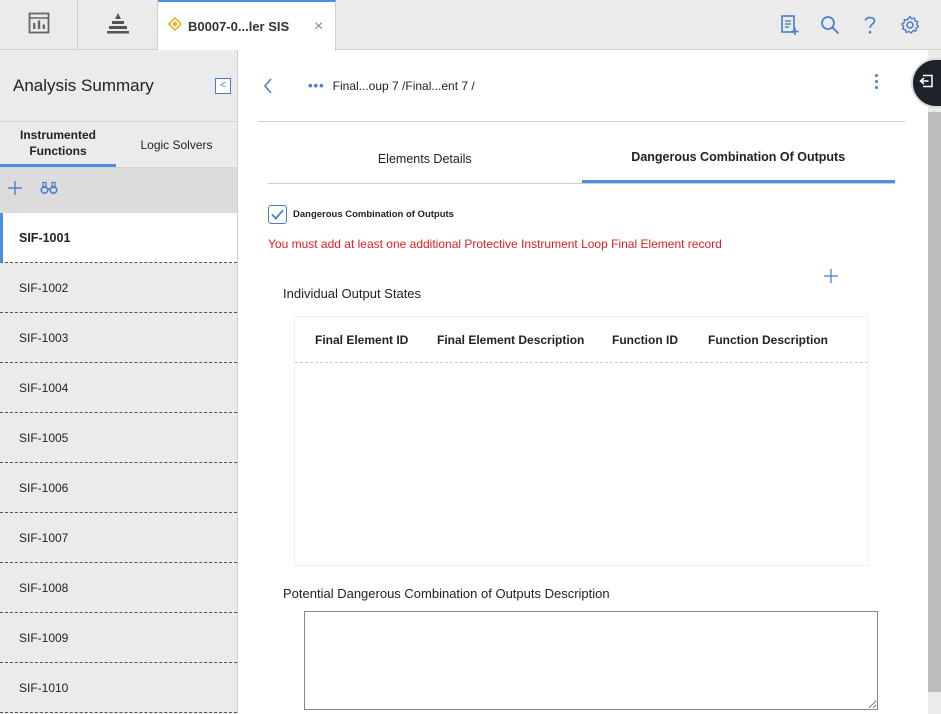 The width and height of the screenshot is (941, 714). Describe the element at coordinates (268, 85) in the screenshot. I see `back-button` at that location.